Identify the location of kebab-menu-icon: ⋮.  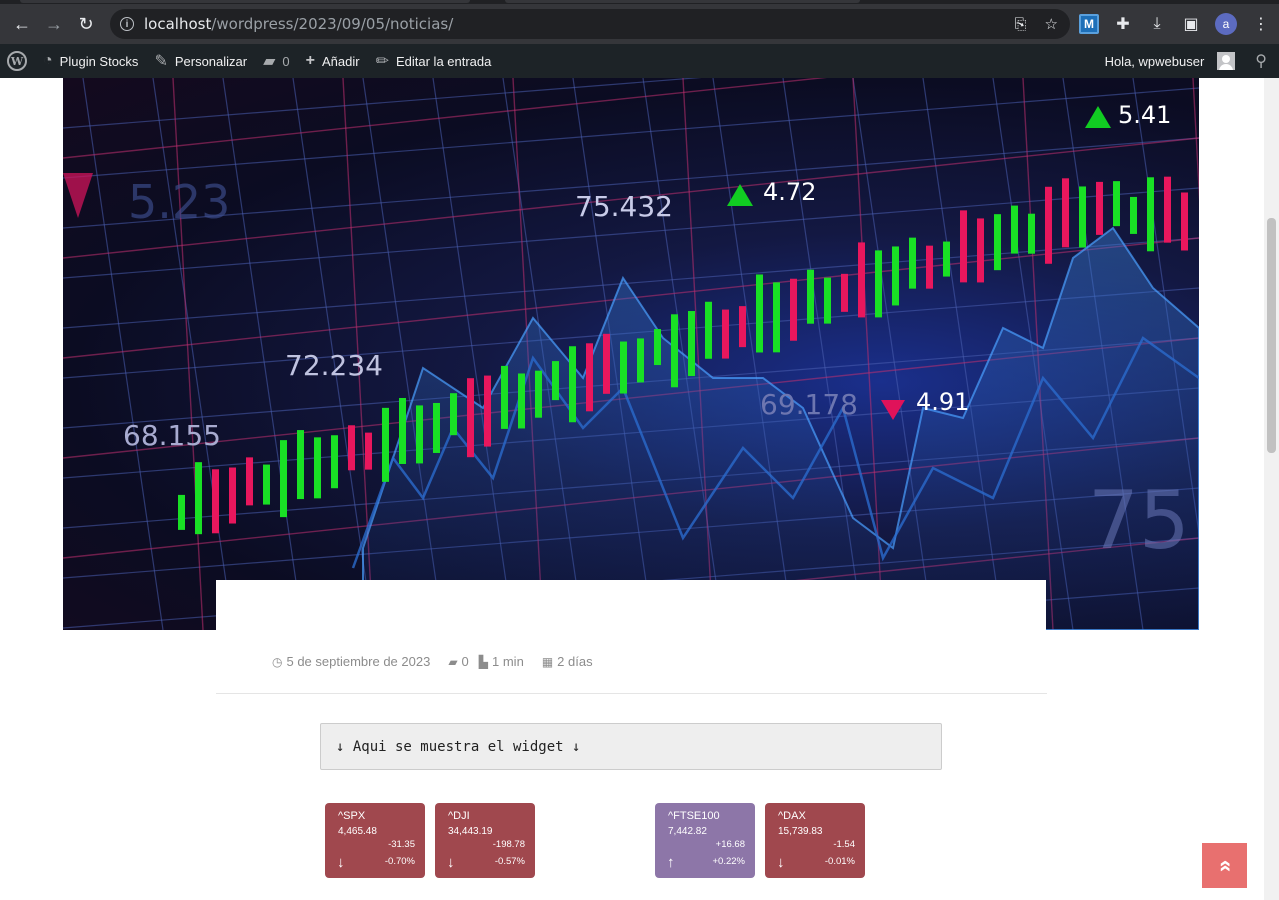
(1261, 24).